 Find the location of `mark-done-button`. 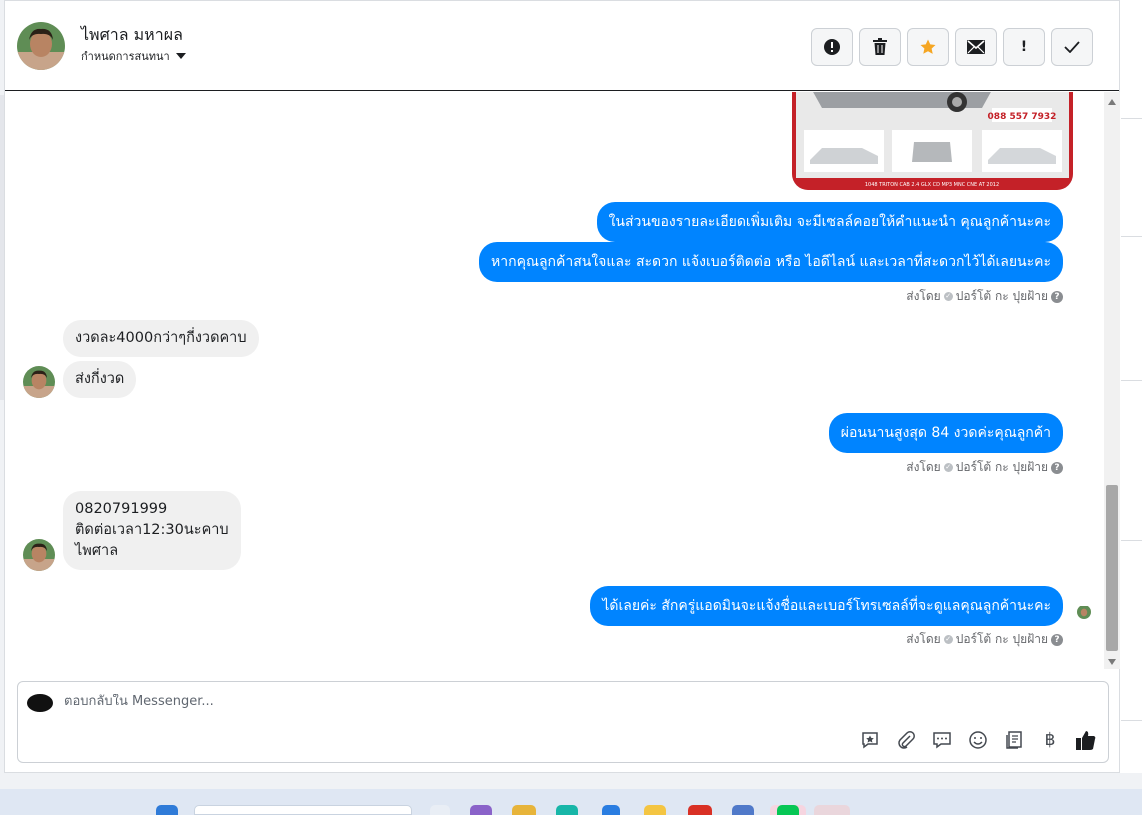

mark-done-button is located at coordinates (1072, 47).